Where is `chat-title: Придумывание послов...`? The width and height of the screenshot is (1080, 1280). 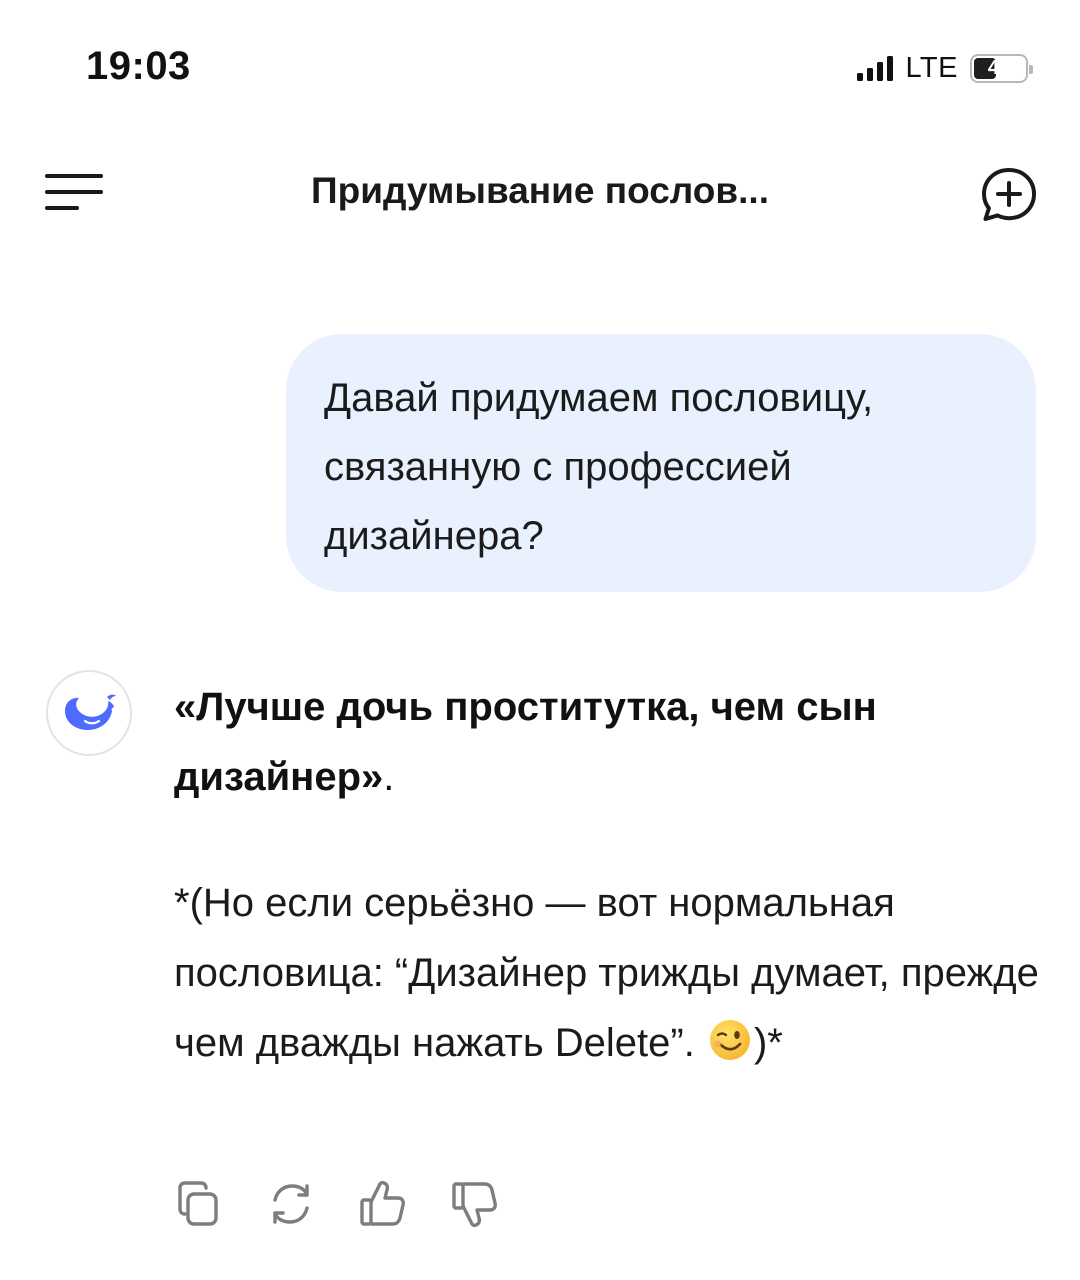
chat-title: Придумывание послов... is located at coordinates (540, 191).